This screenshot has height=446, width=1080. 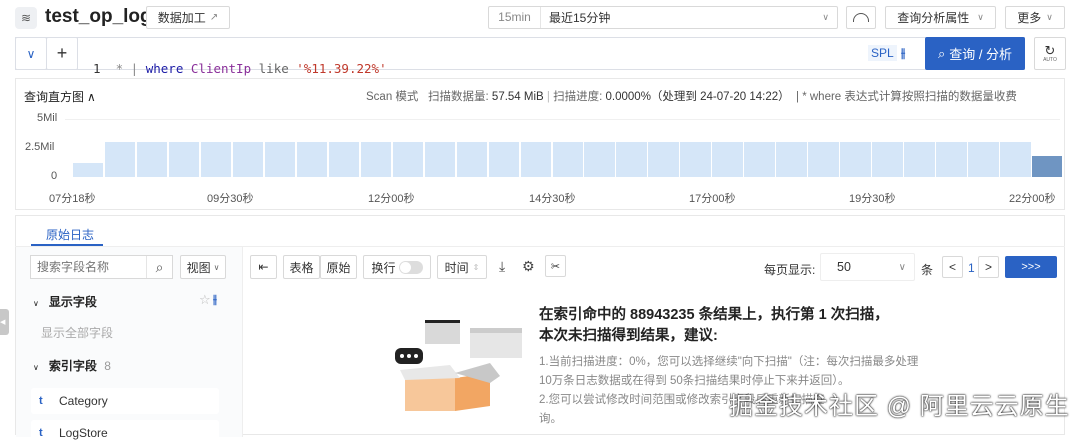 I want to click on tools-button: ✂, so click(x=555, y=266).